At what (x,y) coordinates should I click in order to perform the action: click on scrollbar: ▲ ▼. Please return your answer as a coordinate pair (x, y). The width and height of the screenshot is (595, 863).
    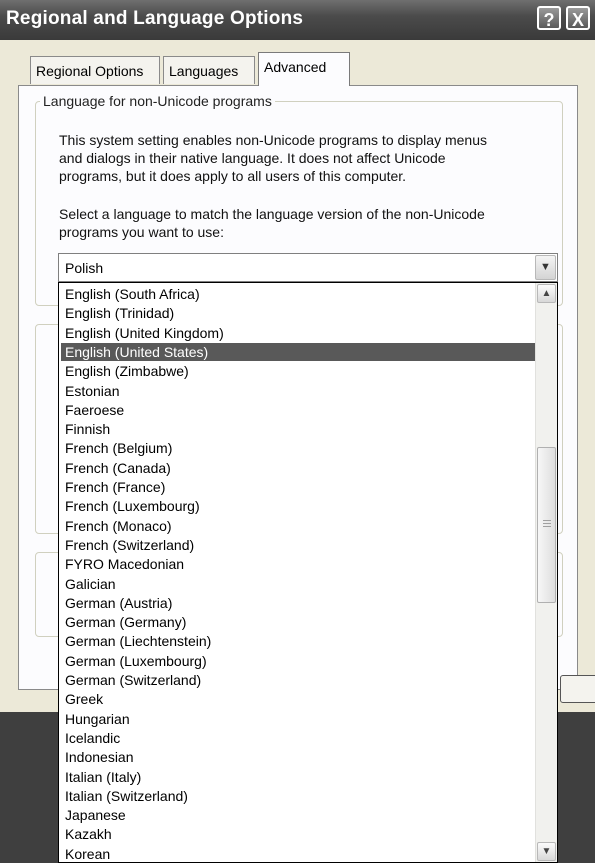
    Looking at the image, I should click on (546, 572).